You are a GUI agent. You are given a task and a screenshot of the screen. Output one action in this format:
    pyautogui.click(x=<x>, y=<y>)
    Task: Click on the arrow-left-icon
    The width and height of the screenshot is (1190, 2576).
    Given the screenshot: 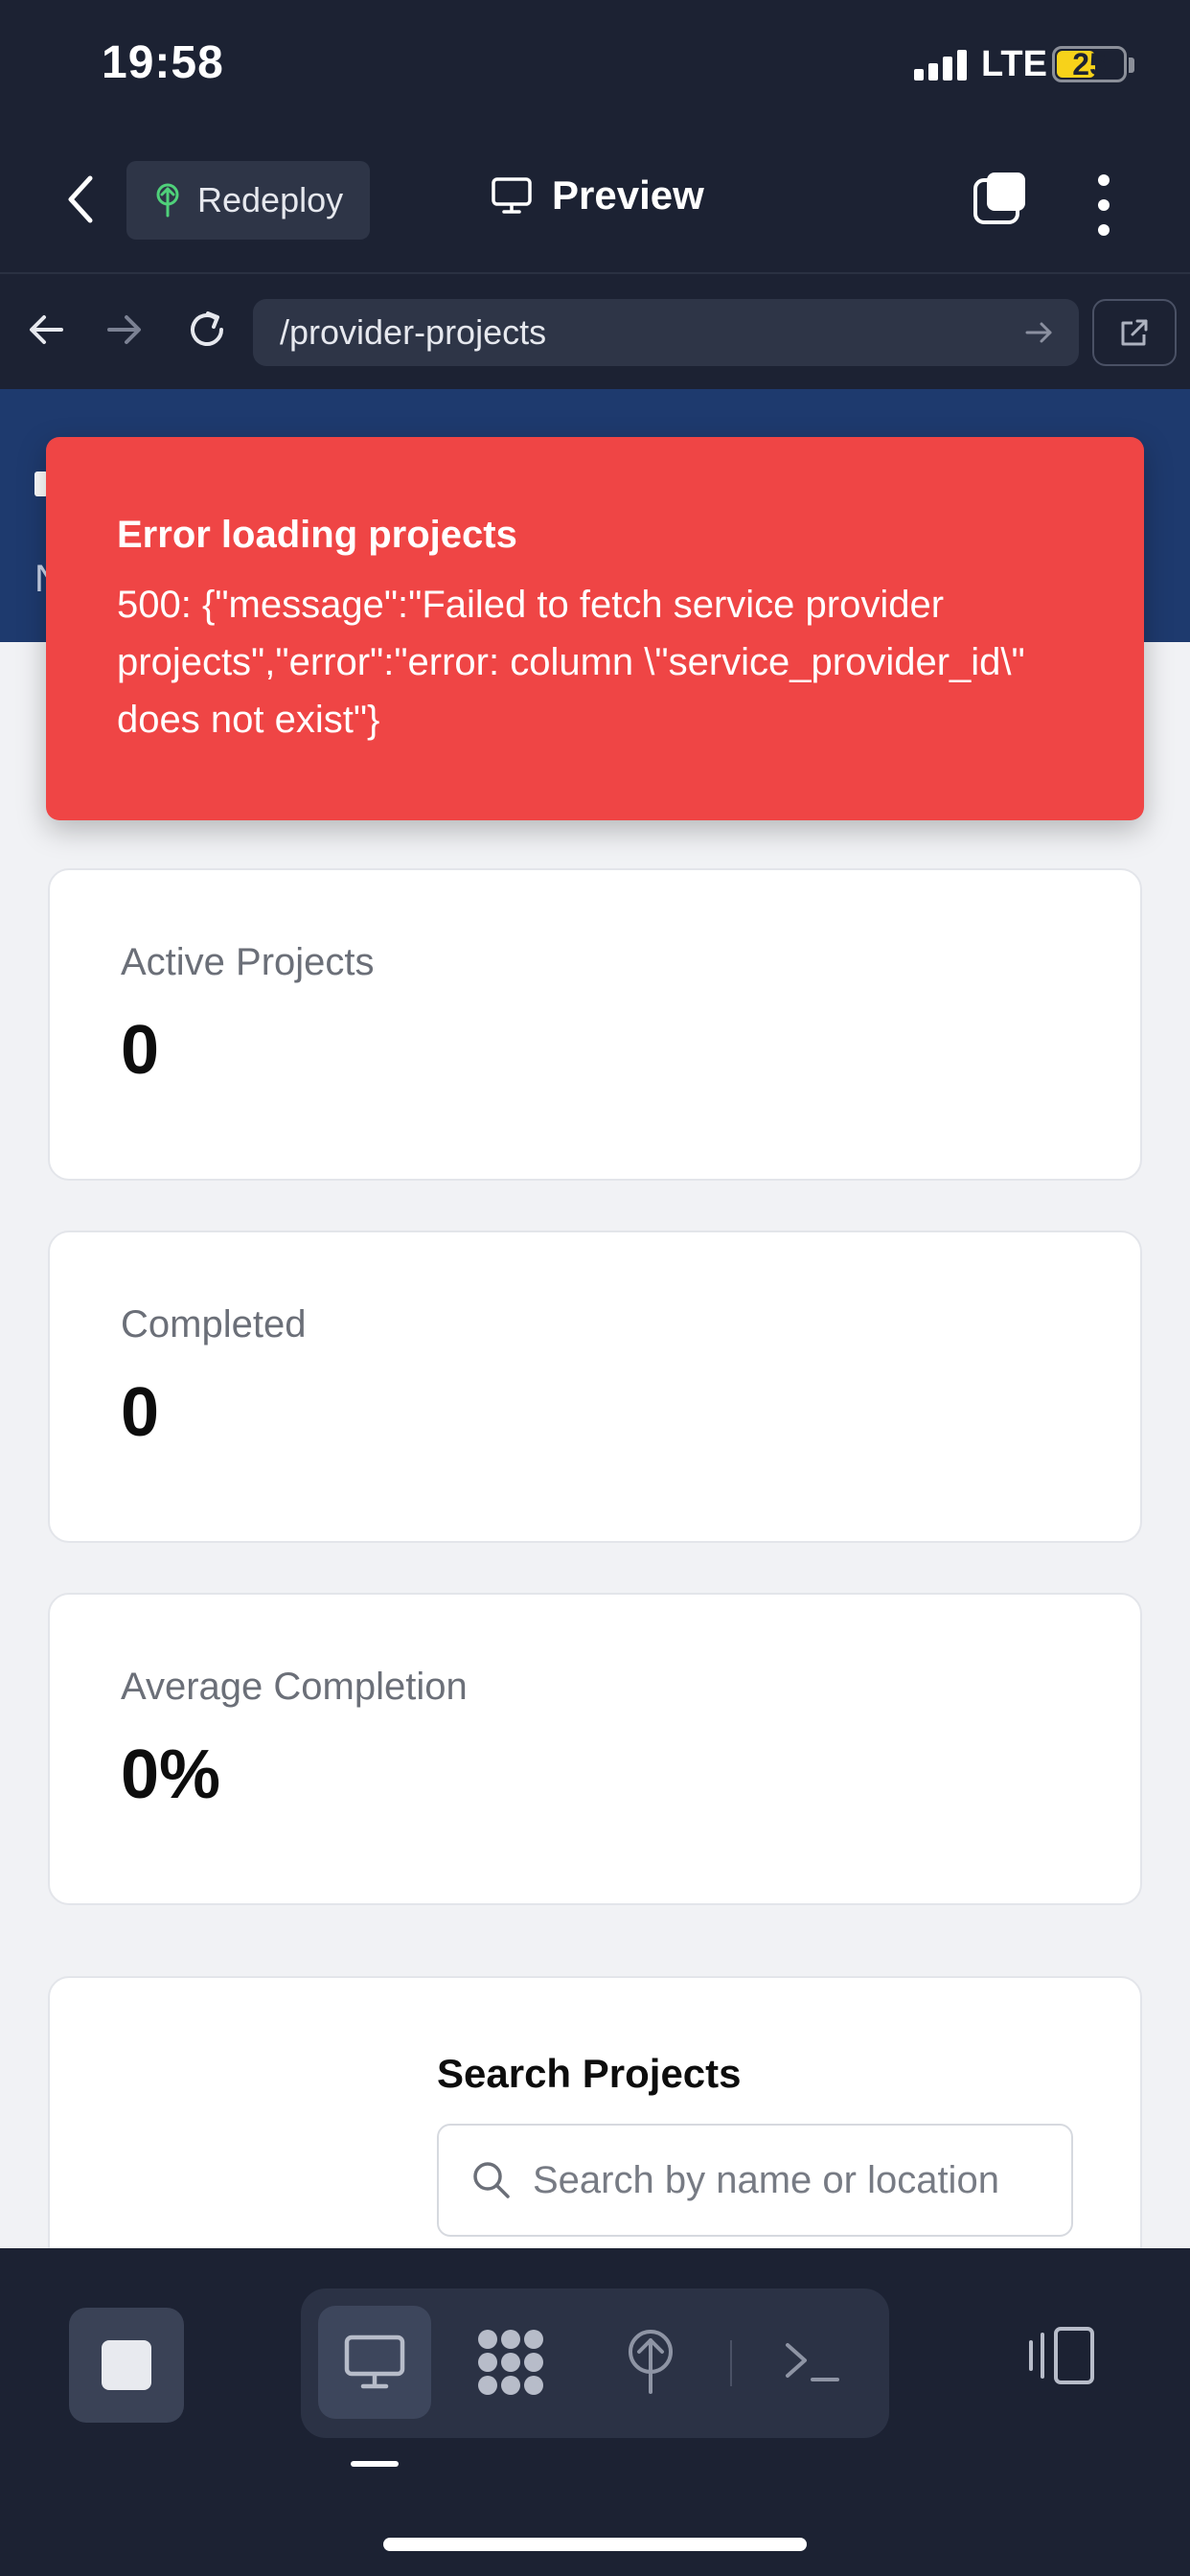 What is the action you would take?
    pyautogui.click(x=47, y=329)
    